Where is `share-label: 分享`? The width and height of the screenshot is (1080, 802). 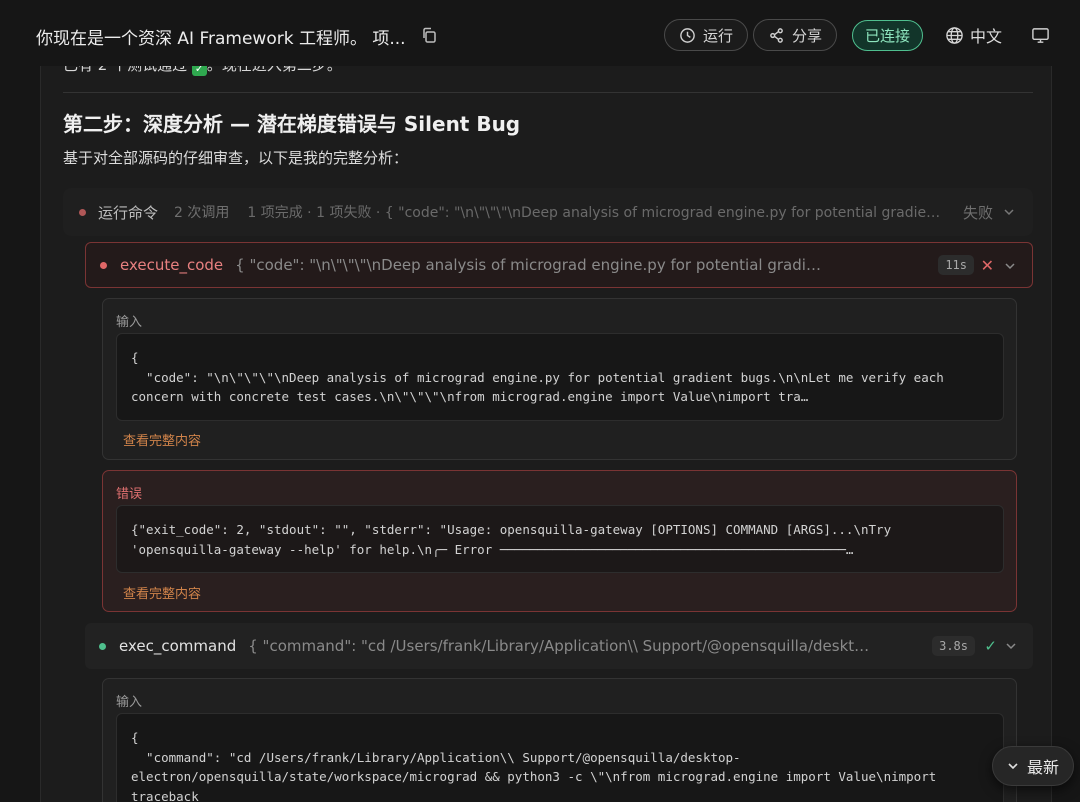
share-label: 分享 is located at coordinates (807, 35).